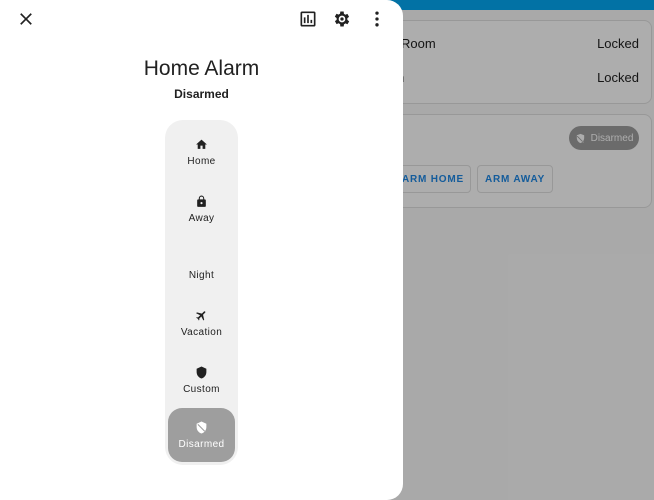  Describe the element at coordinates (201, 332) in the screenshot. I see `mode-label: Vacation` at that location.